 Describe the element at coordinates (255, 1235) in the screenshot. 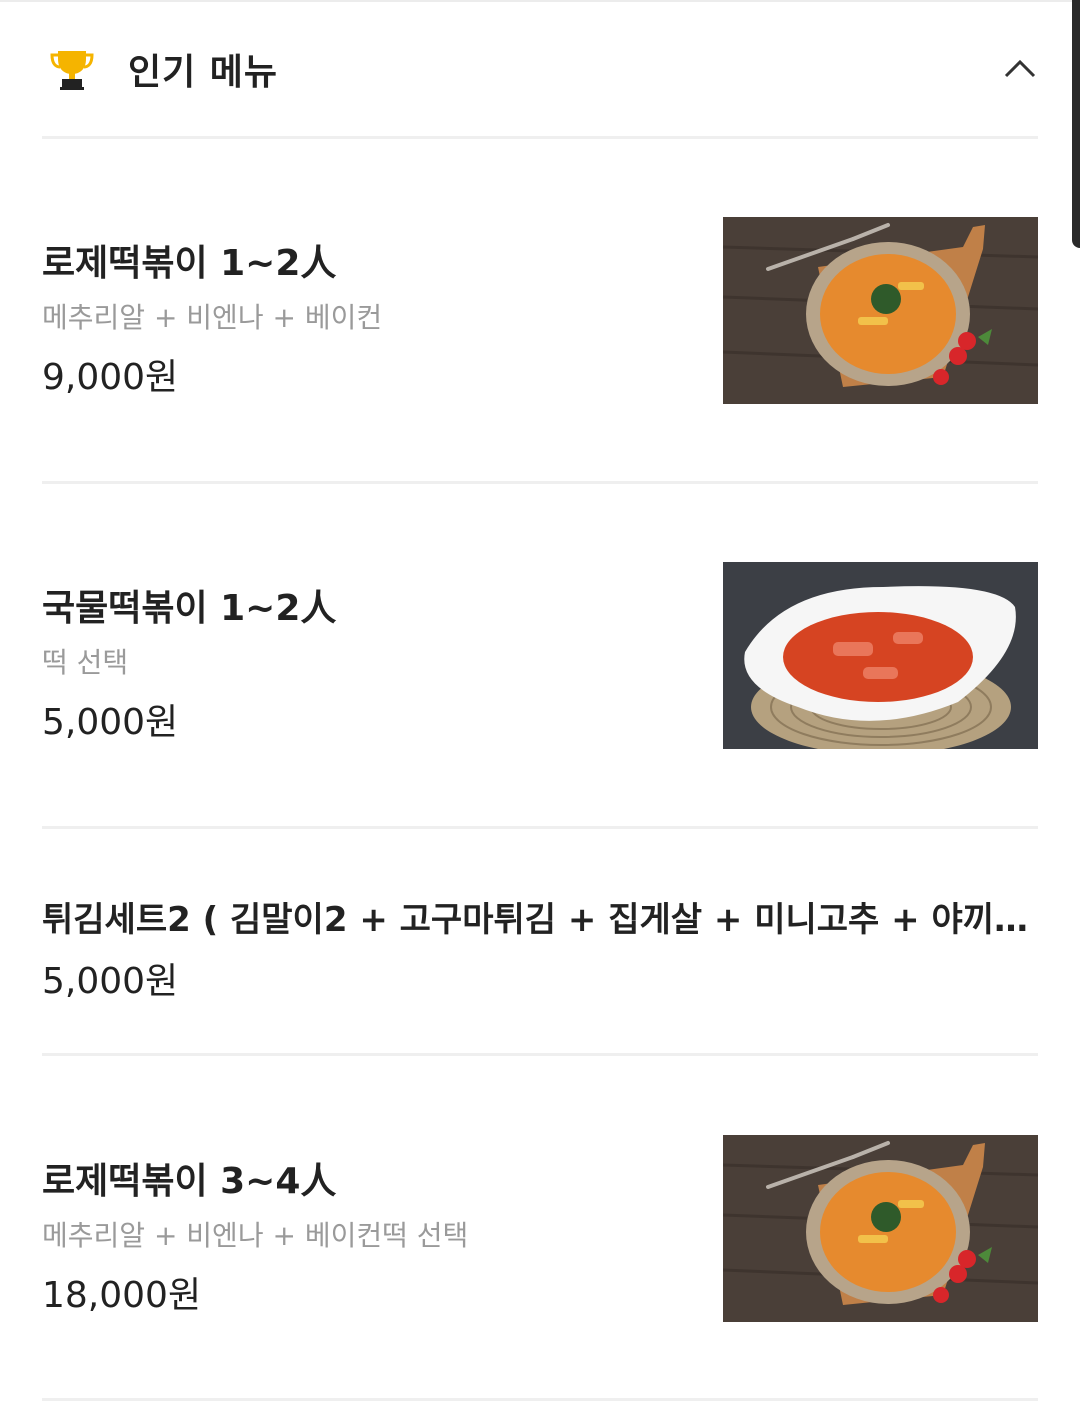

I see `menu-item-description: 메추리알 + 비엔나 + 베이컨떡 선택` at that location.